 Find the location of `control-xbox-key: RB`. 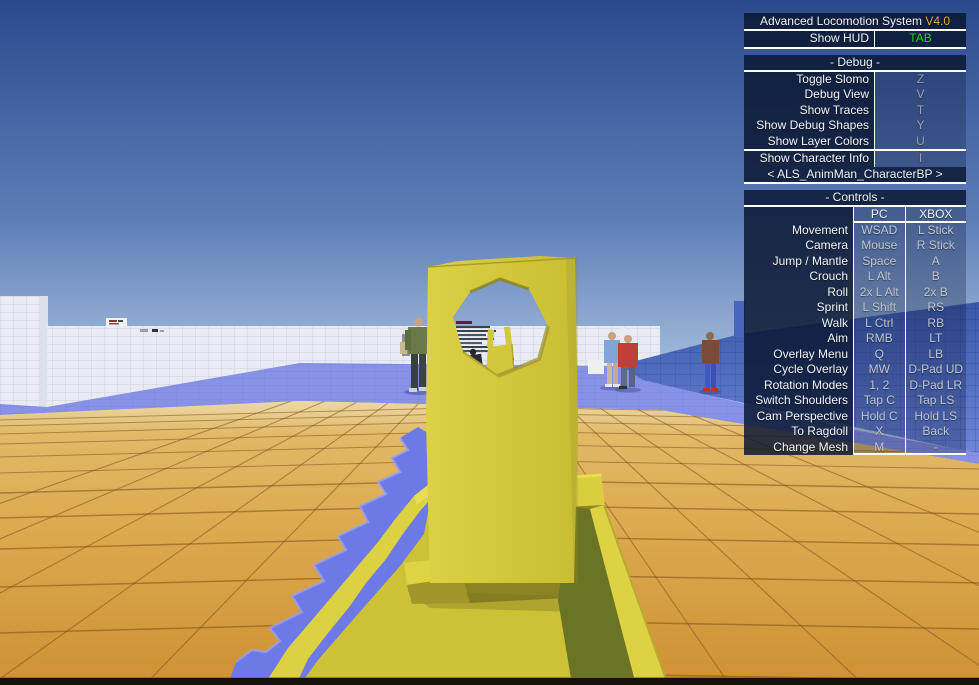

control-xbox-key: RB is located at coordinates (935, 323).